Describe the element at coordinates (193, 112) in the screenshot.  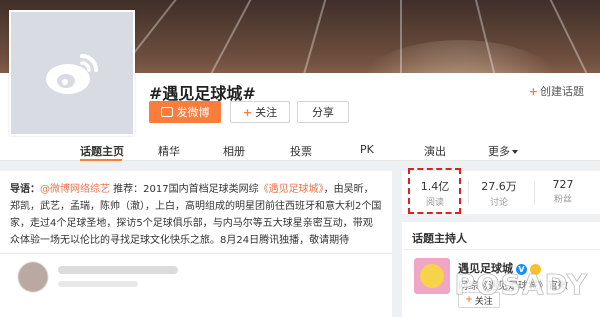
I see `post-weibo-label: 发微博` at that location.